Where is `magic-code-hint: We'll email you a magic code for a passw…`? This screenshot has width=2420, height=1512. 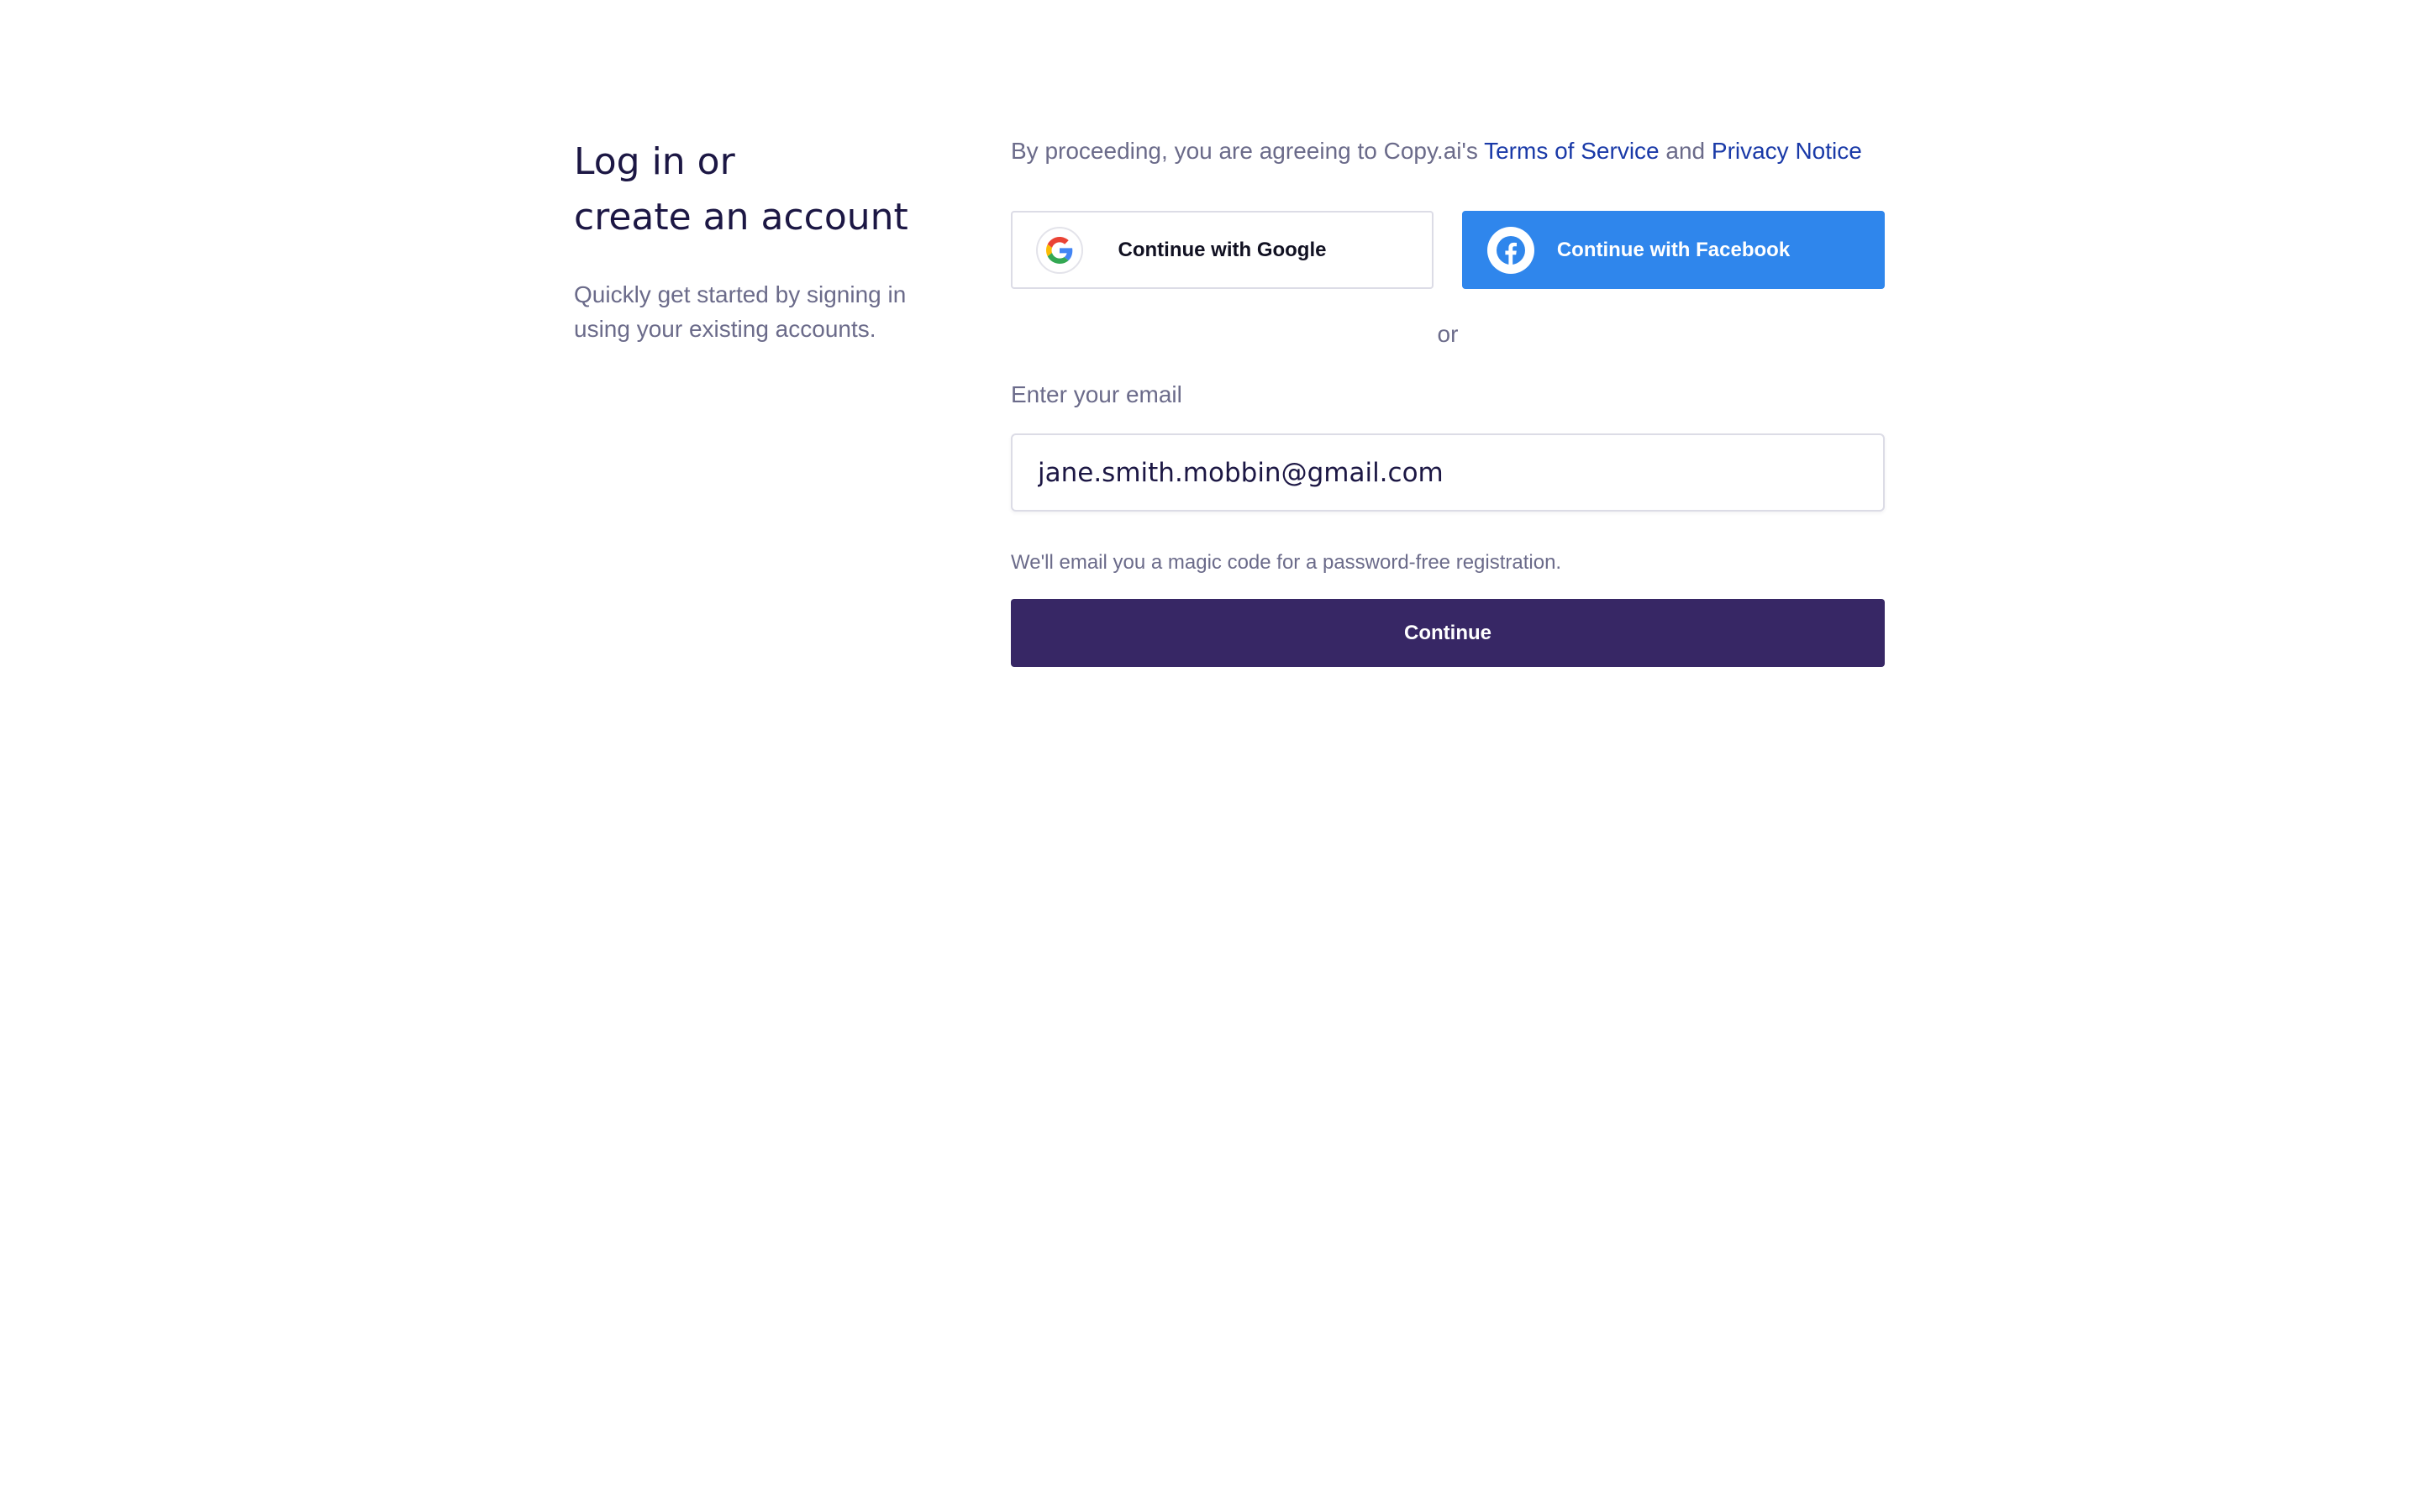
magic-code-hint: We'll email you a magic code for a passw… is located at coordinates (1286, 562).